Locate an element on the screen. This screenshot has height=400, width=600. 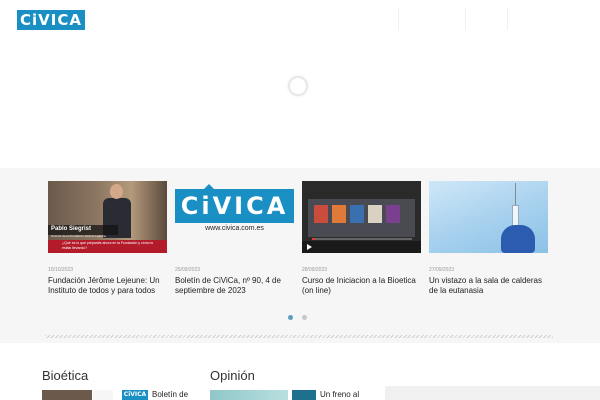
card-thumbnail: CiVICA www.civica.com.es is located at coordinates (234, 217).